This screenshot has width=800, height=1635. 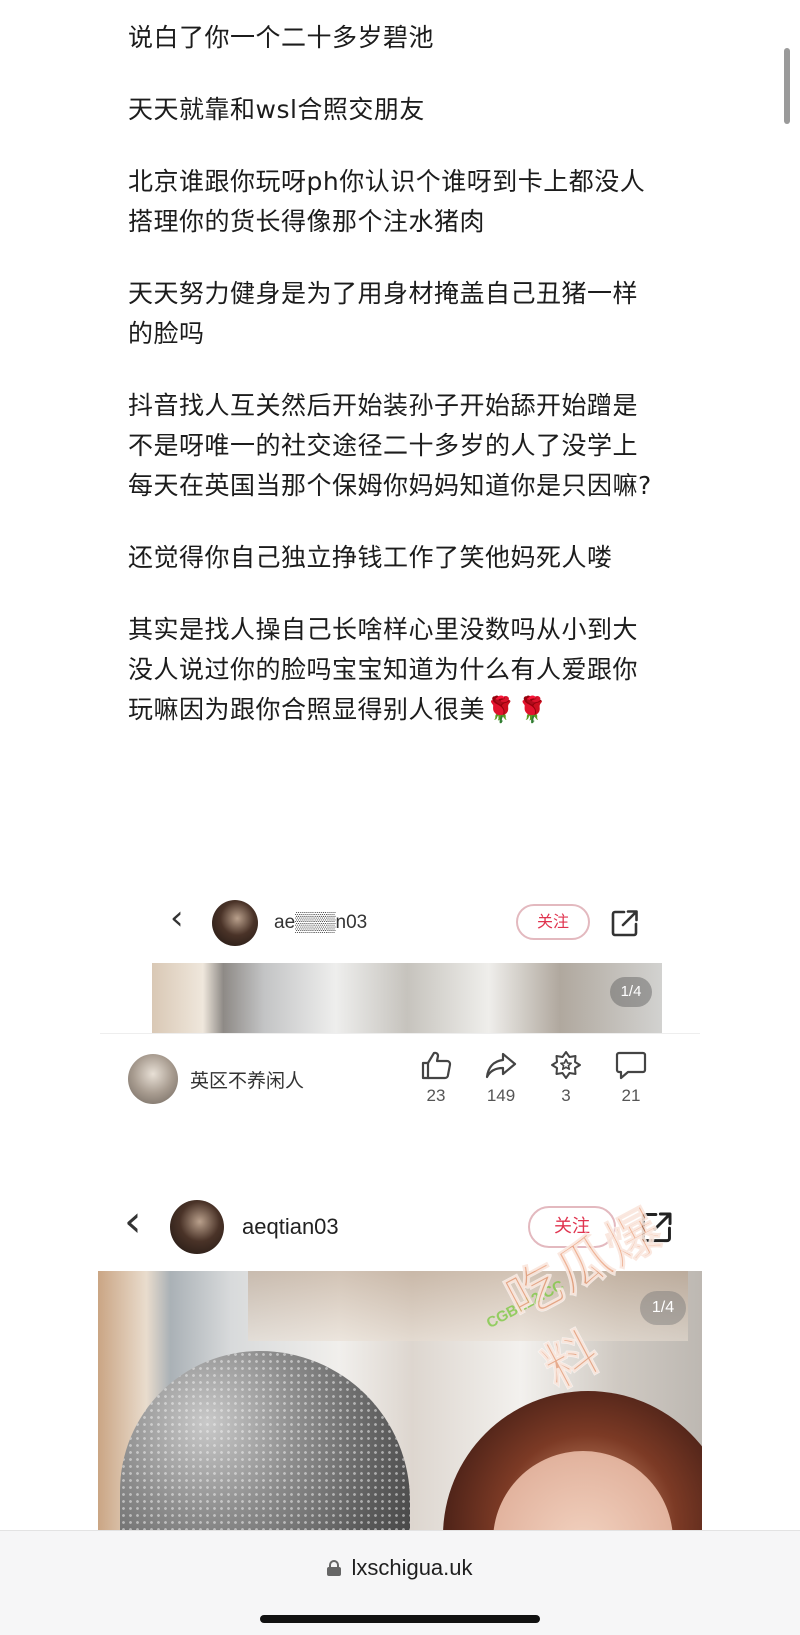 I want to click on like-count: 23, so click(x=436, y=1095).